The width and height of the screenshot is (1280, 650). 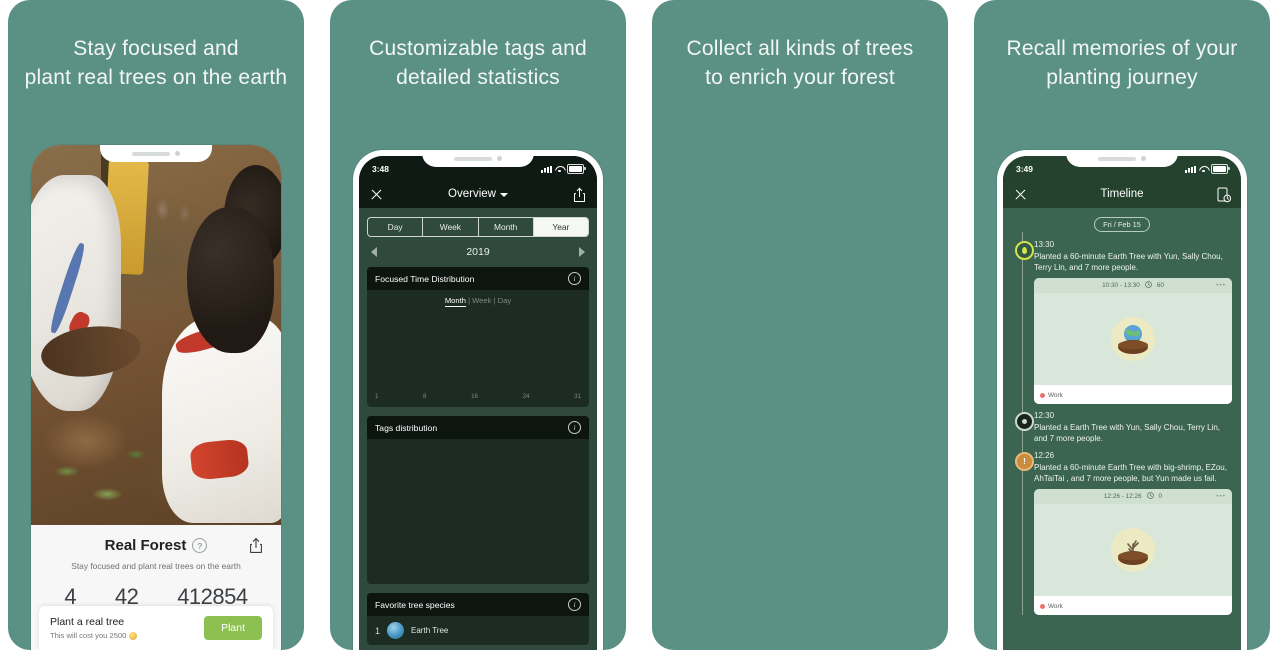 I want to click on year-label: 2019, so click(x=478, y=252).